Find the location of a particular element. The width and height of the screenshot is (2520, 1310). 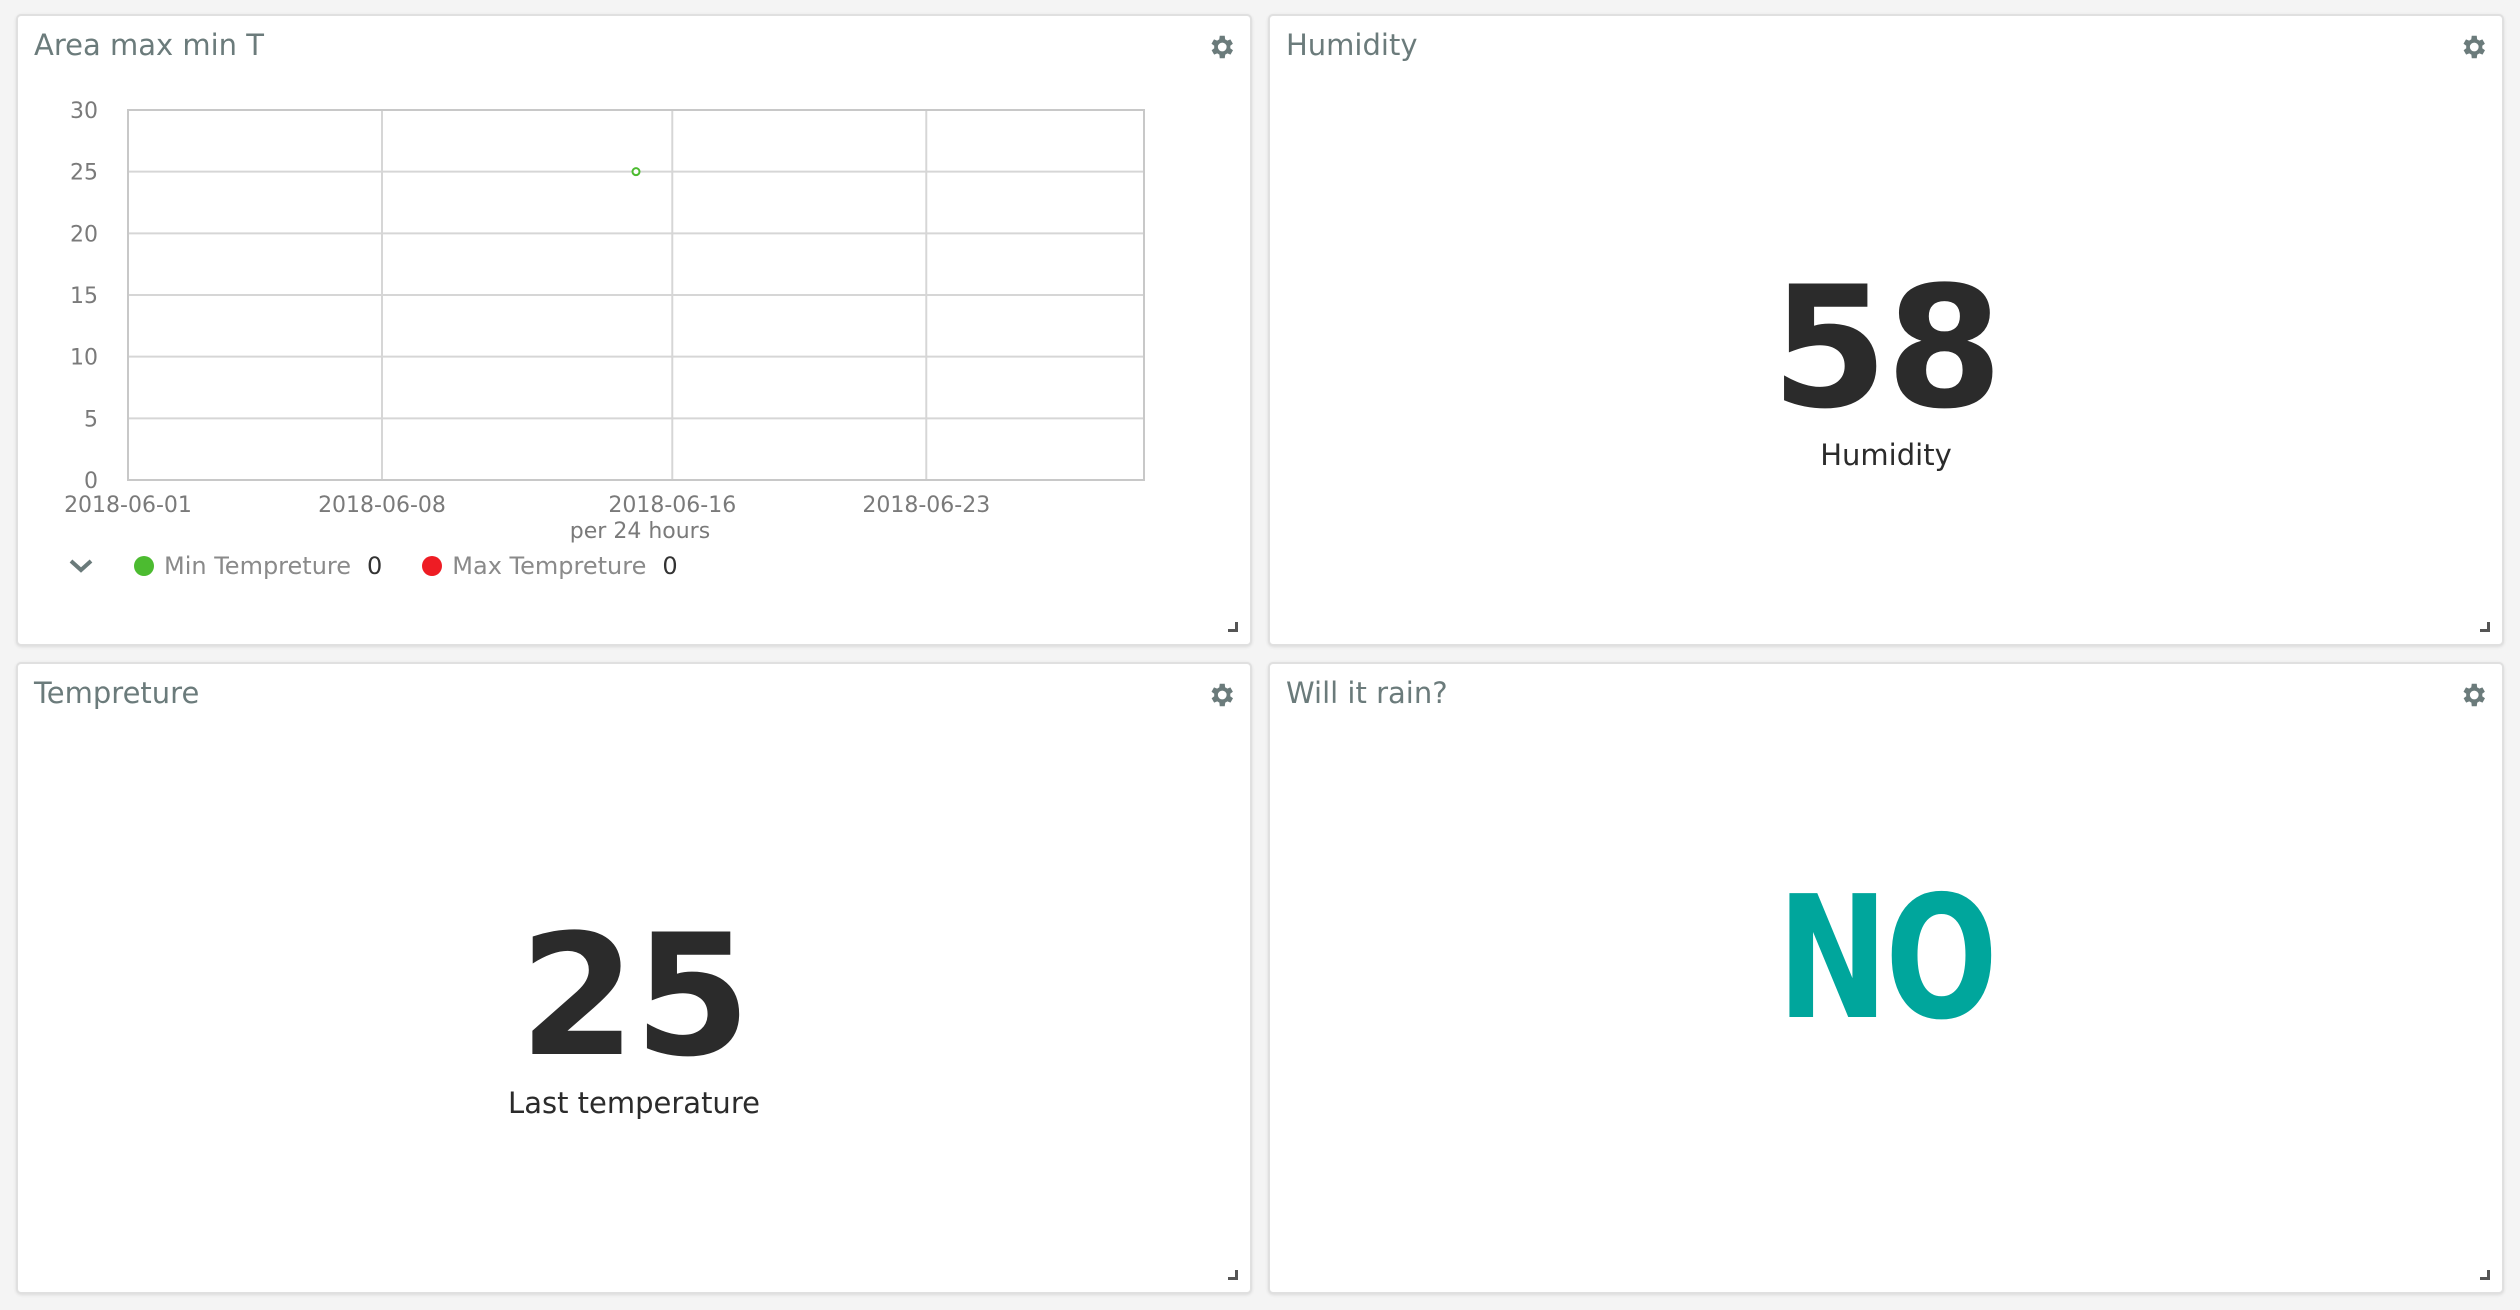

y-tick-label: 5 is located at coordinates (91, 419).